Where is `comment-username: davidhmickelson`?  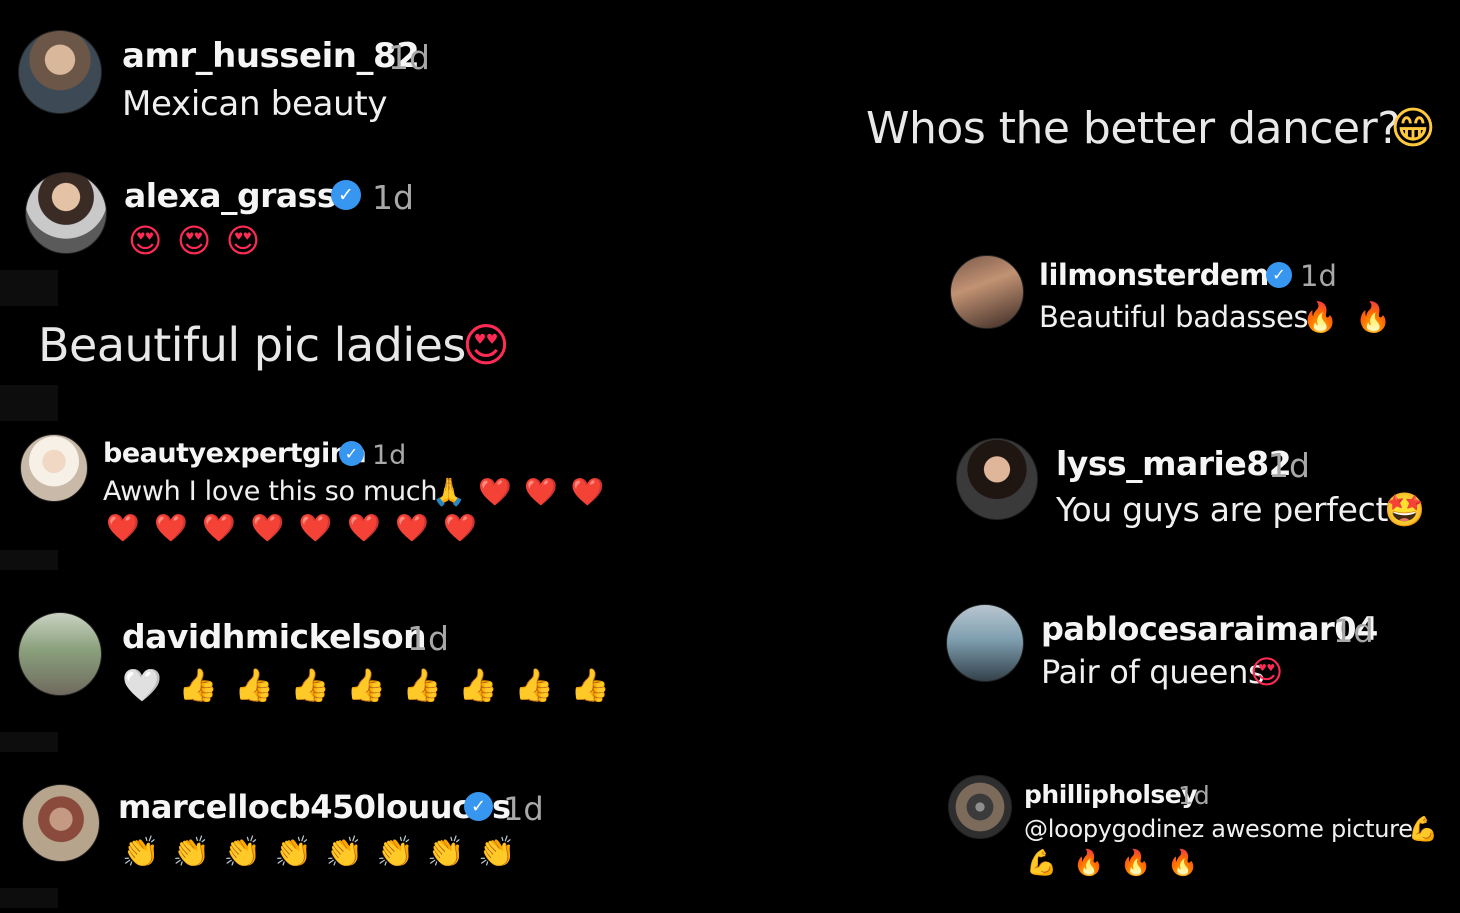
comment-username: davidhmickelson is located at coordinates (274, 636).